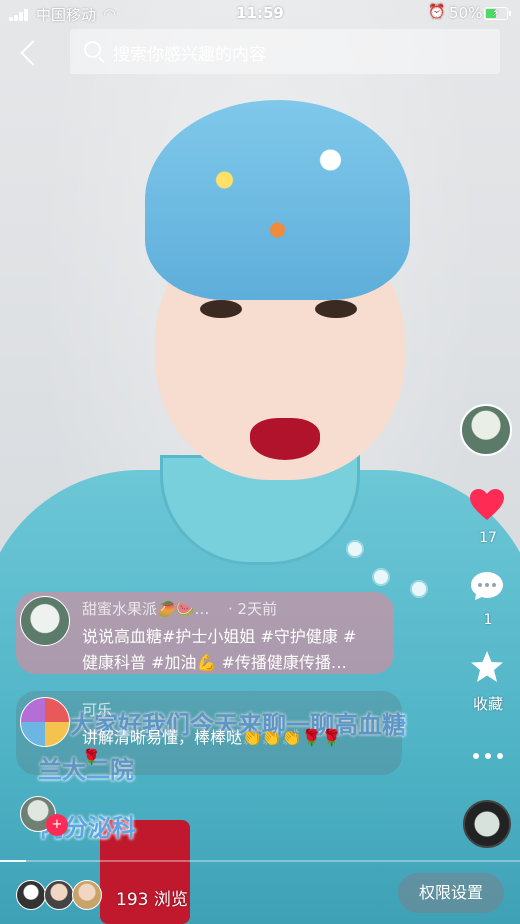 The image size is (520, 924). I want to click on heart-icon, so click(487, 505).